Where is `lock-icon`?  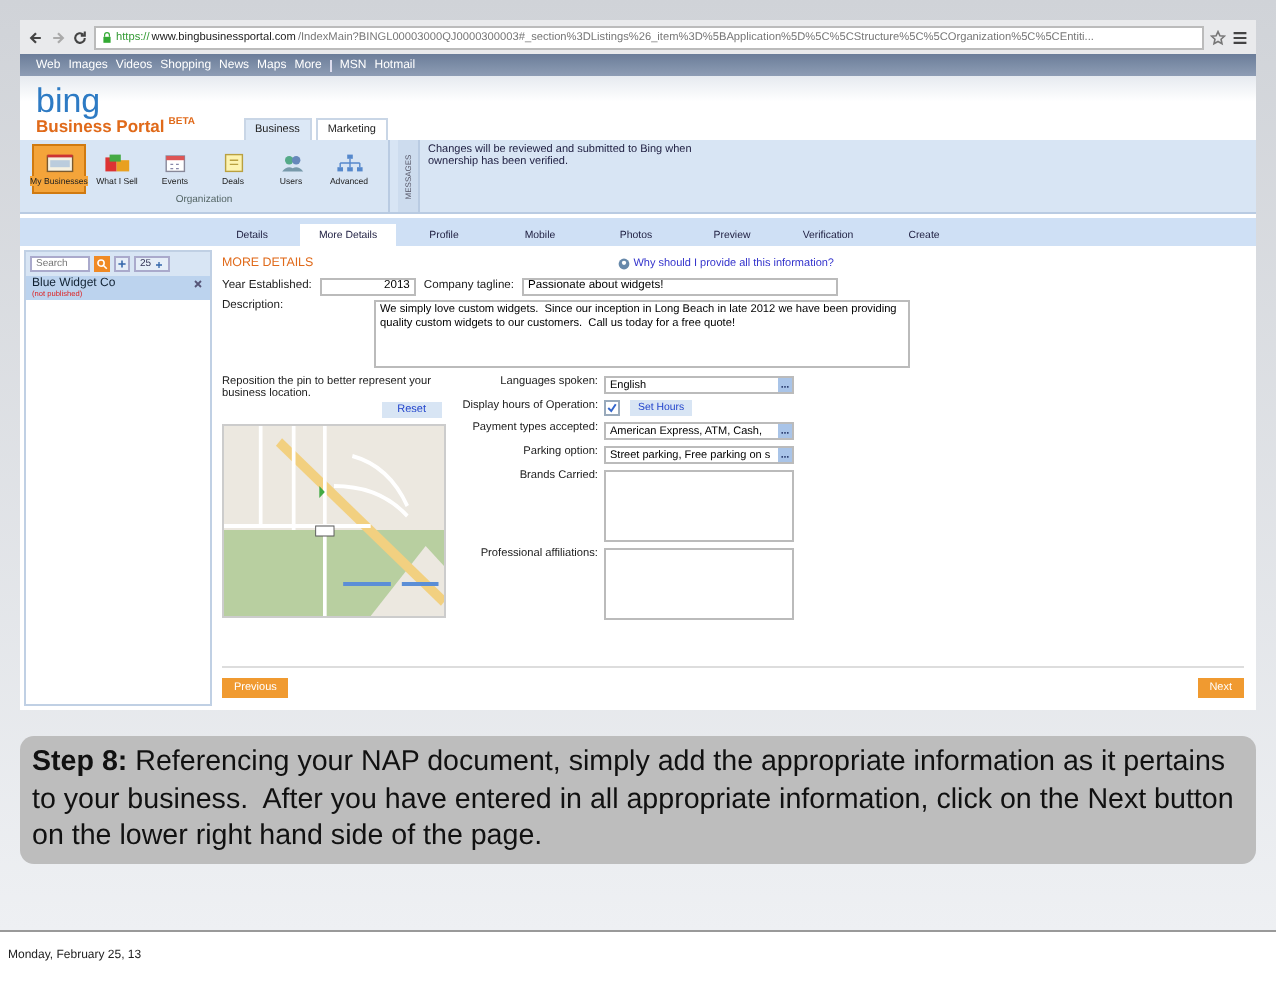 lock-icon is located at coordinates (107, 37).